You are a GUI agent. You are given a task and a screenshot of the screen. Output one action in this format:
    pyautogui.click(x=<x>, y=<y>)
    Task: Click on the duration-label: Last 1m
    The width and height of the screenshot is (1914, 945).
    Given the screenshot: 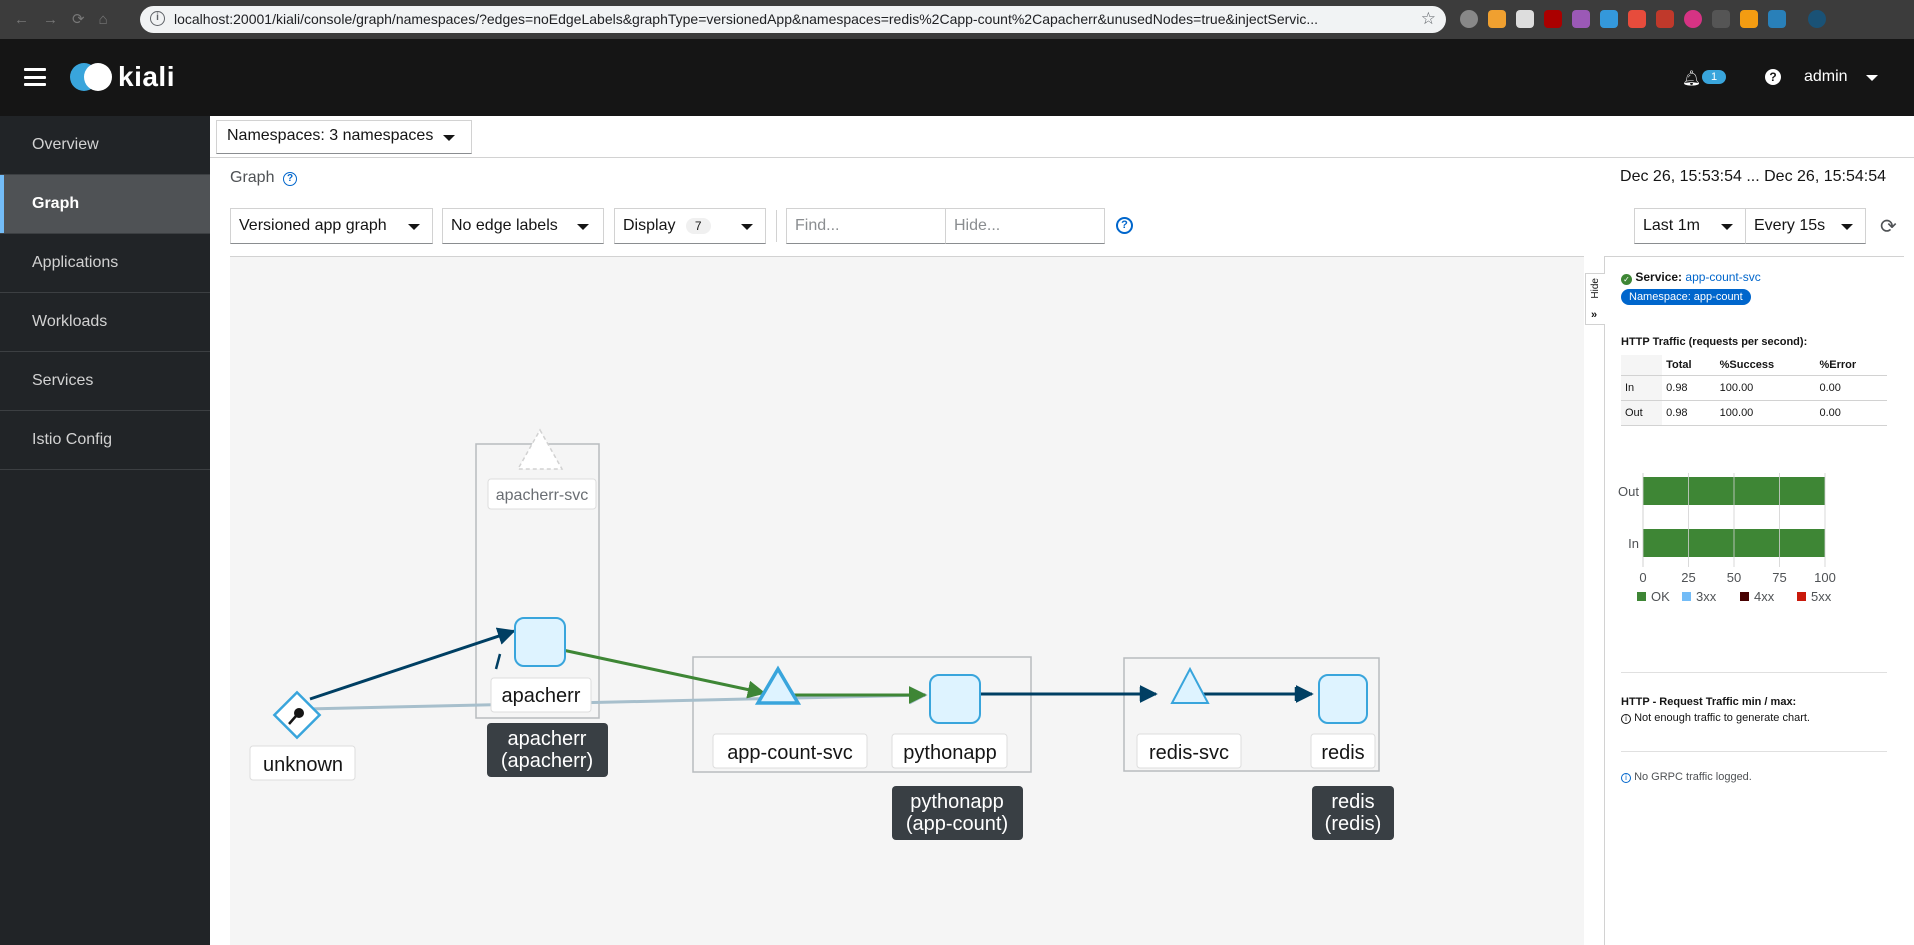 What is the action you would take?
    pyautogui.click(x=1671, y=225)
    